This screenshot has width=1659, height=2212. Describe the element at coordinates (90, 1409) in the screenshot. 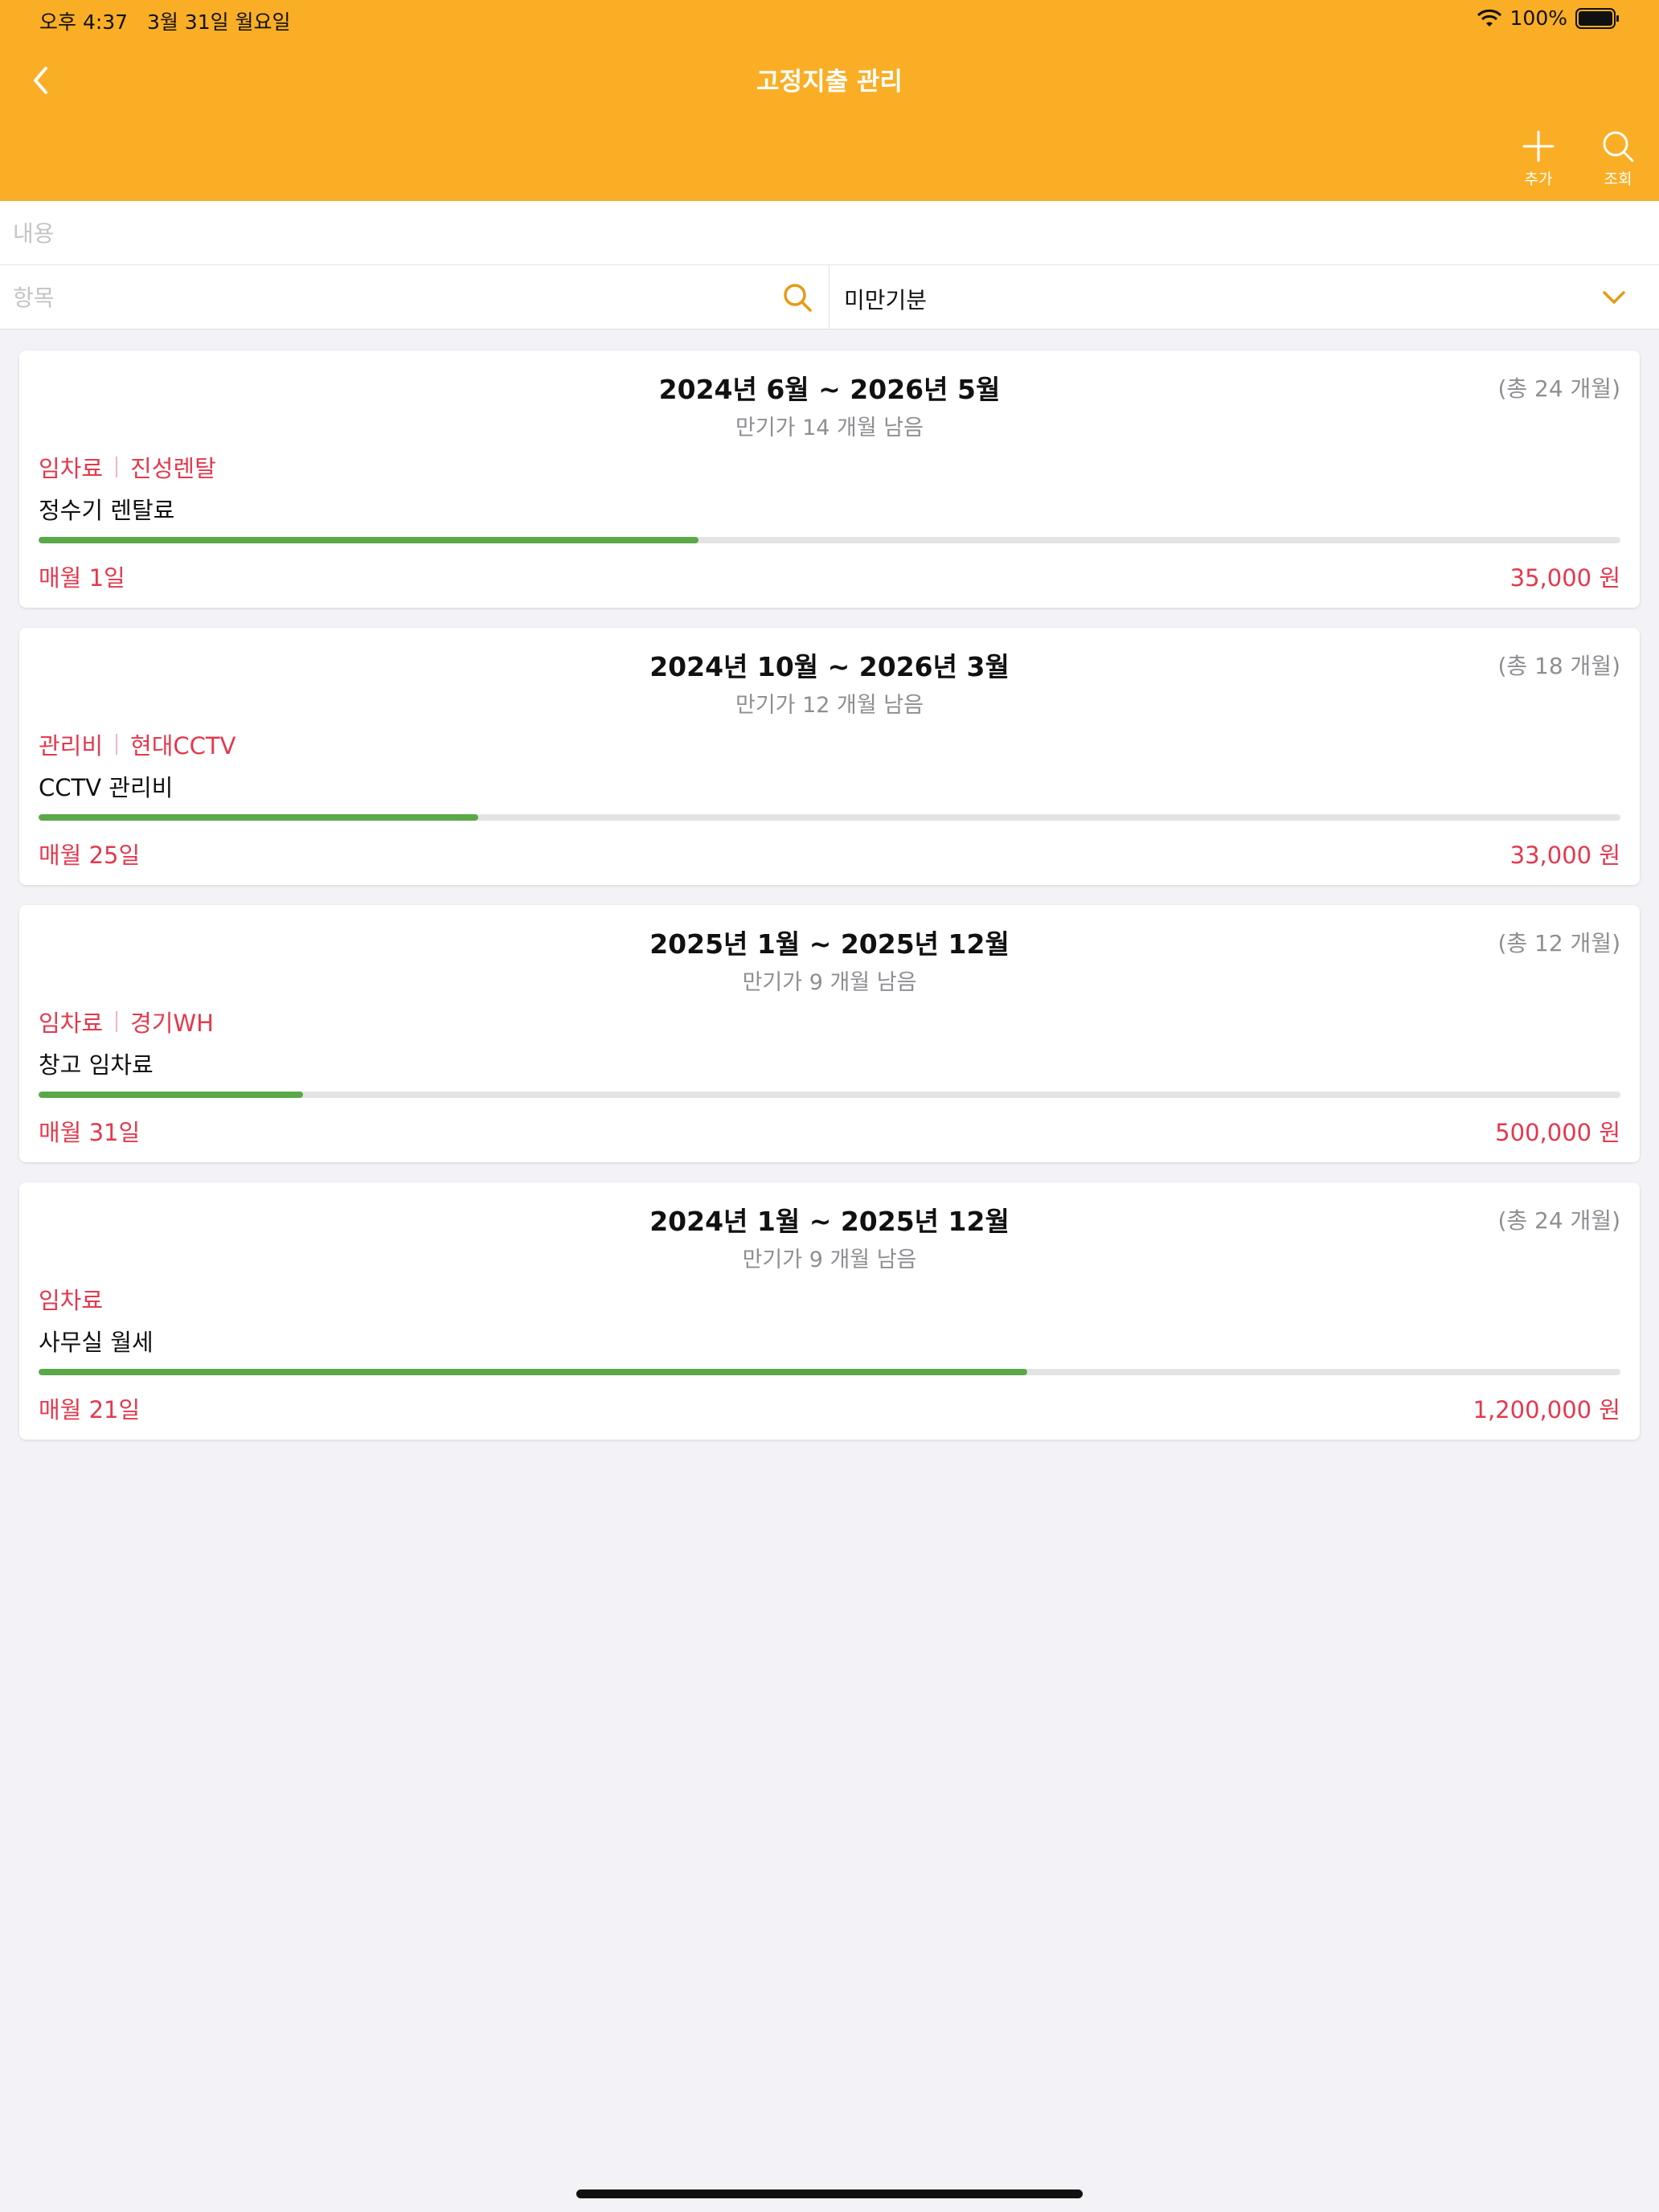

I see `card-pay-day: 매월 21일` at that location.